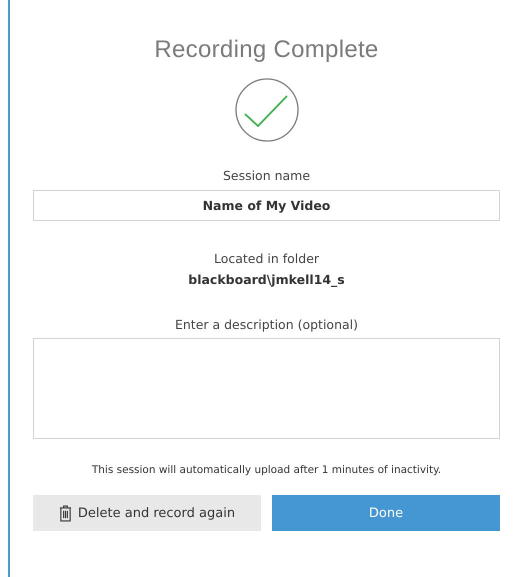  What do you see at coordinates (266, 175) in the screenshot?
I see `field-label: Session name` at bounding box center [266, 175].